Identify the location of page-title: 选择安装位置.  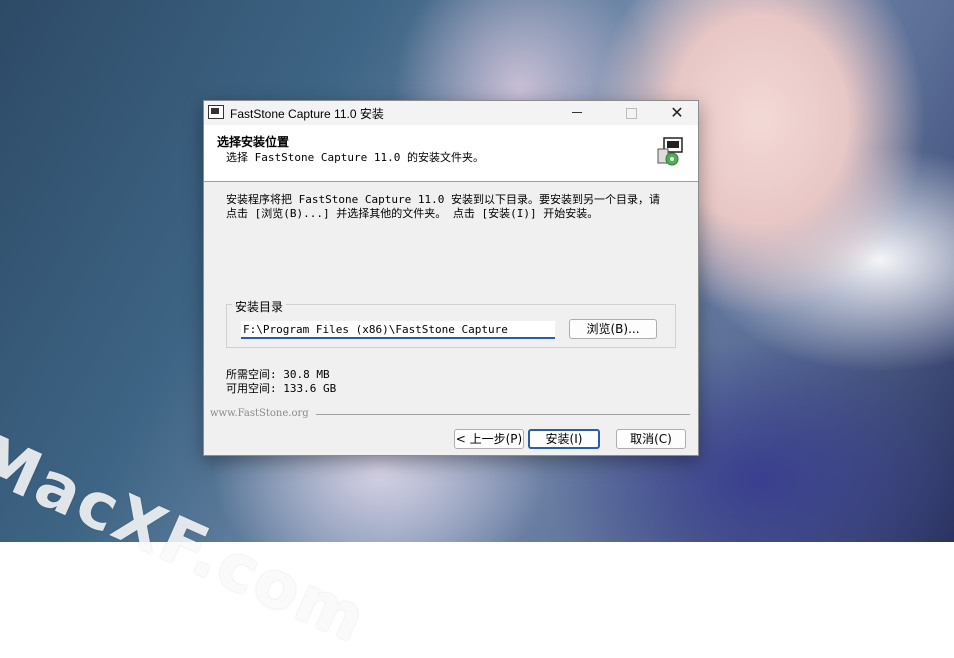
(253, 142).